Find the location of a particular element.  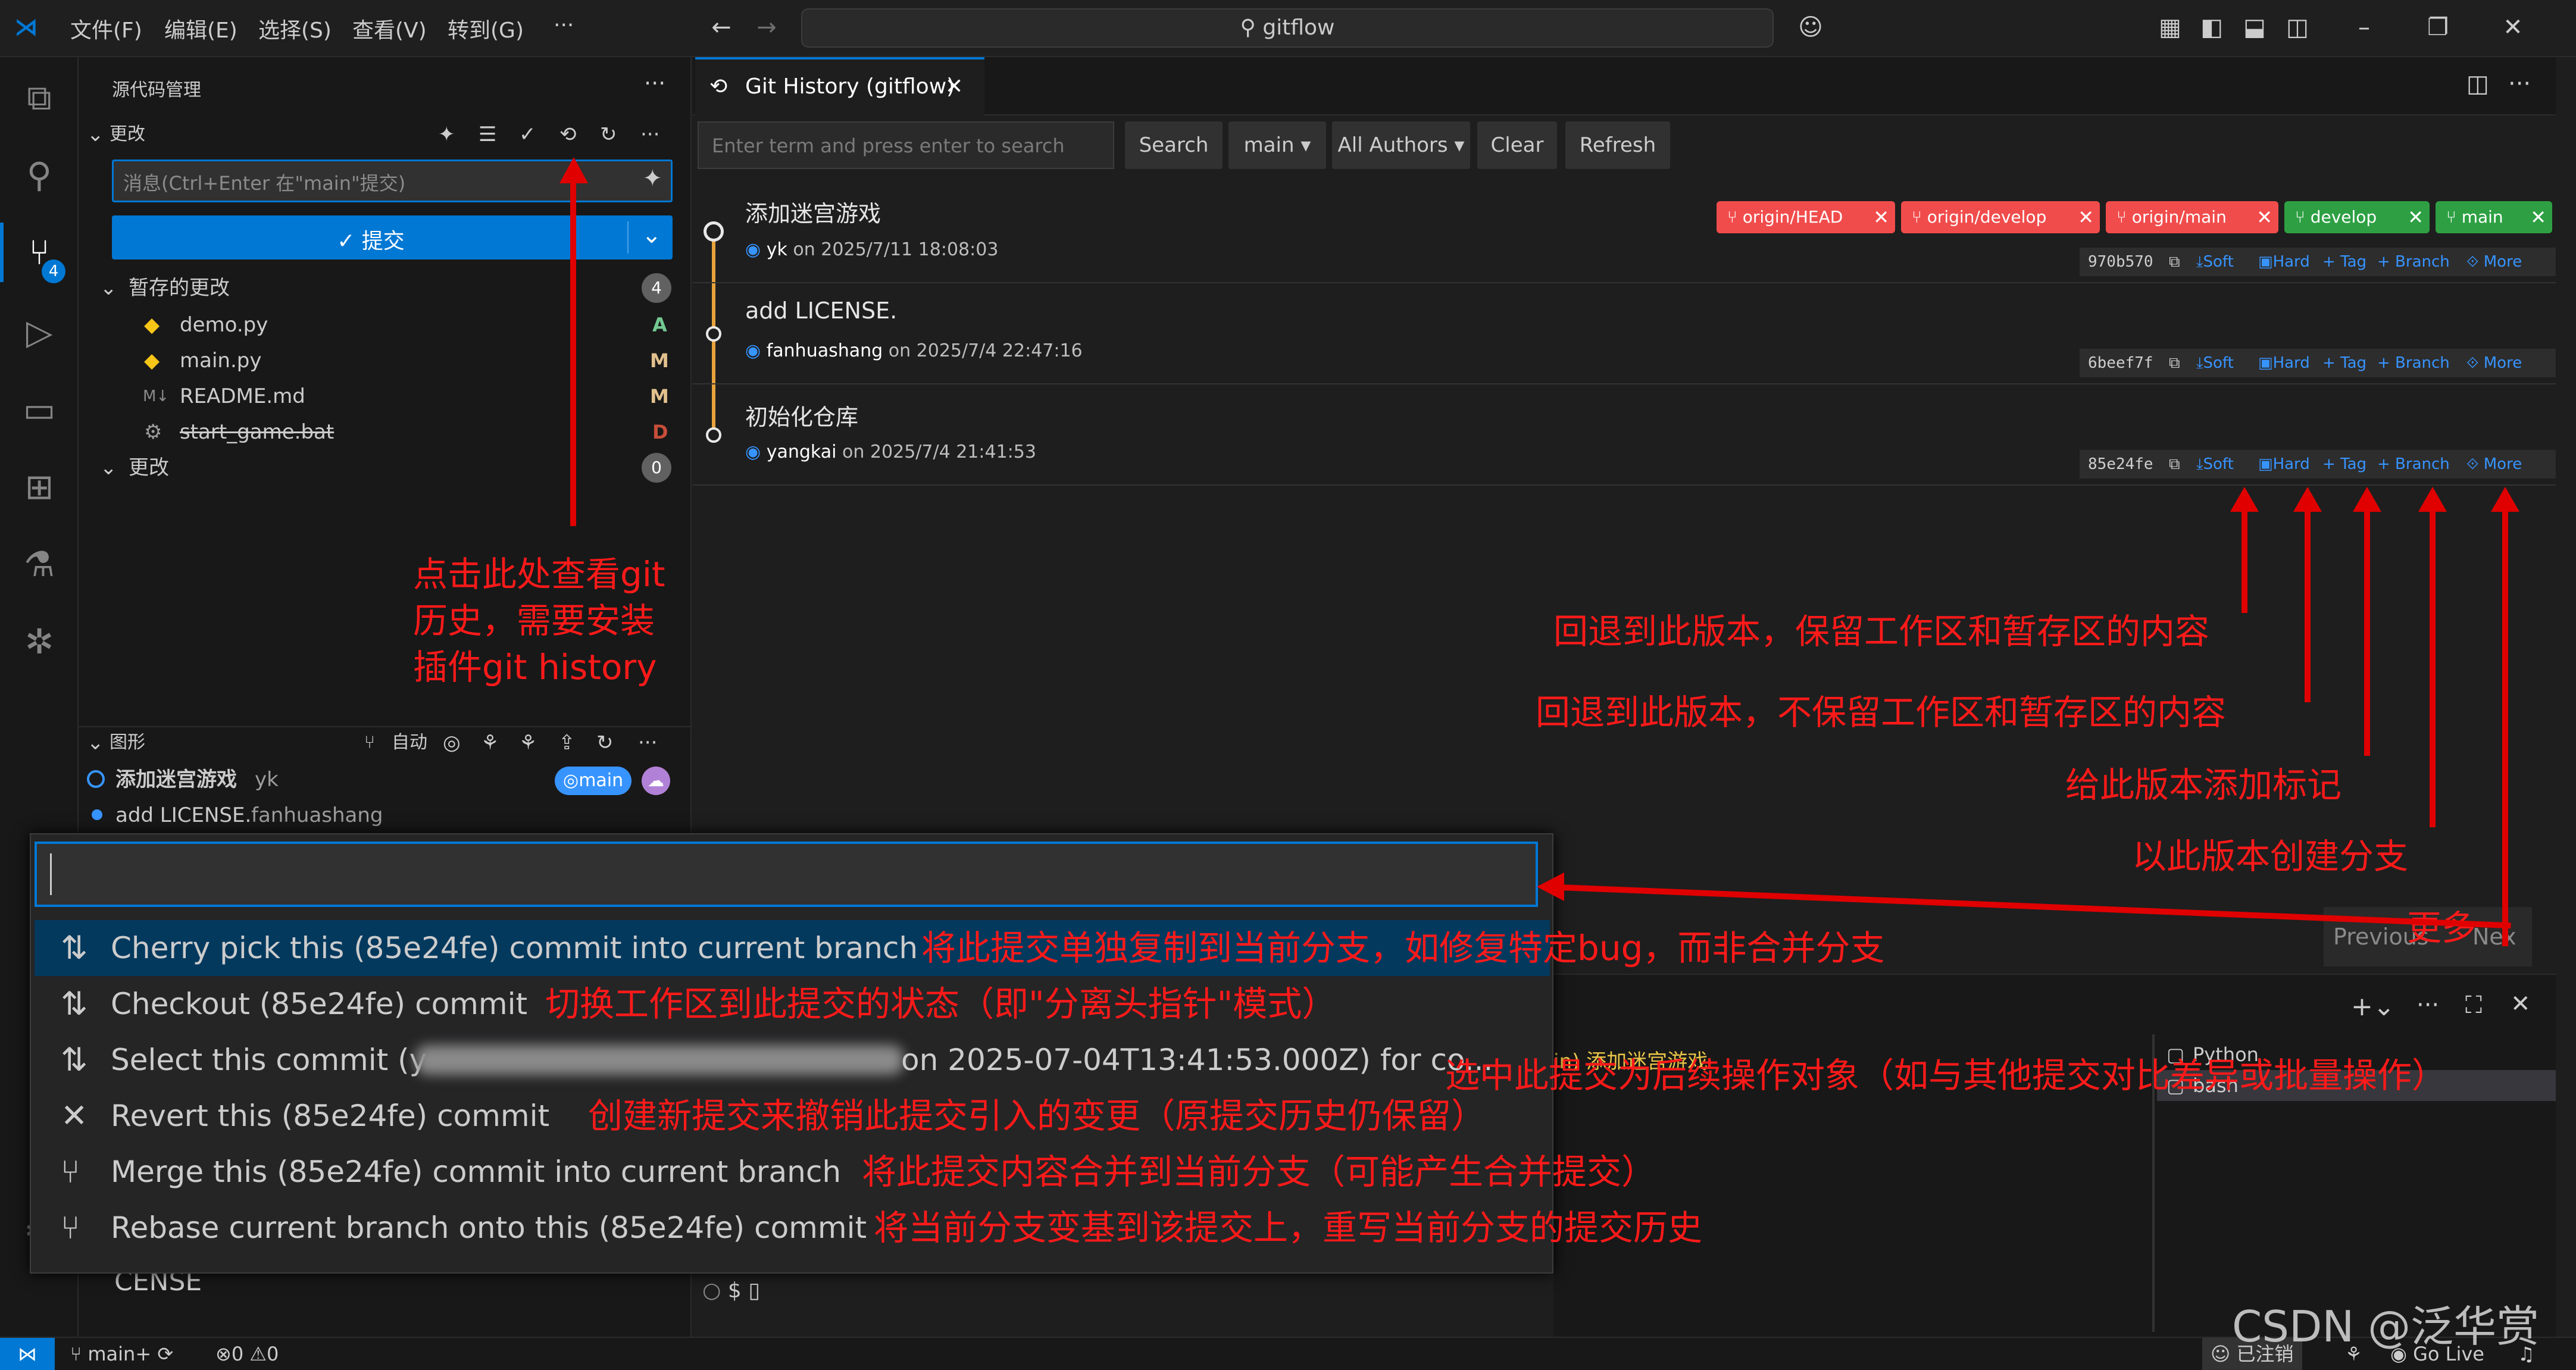

branch-filter-button: main ▾ is located at coordinates (1277, 145).